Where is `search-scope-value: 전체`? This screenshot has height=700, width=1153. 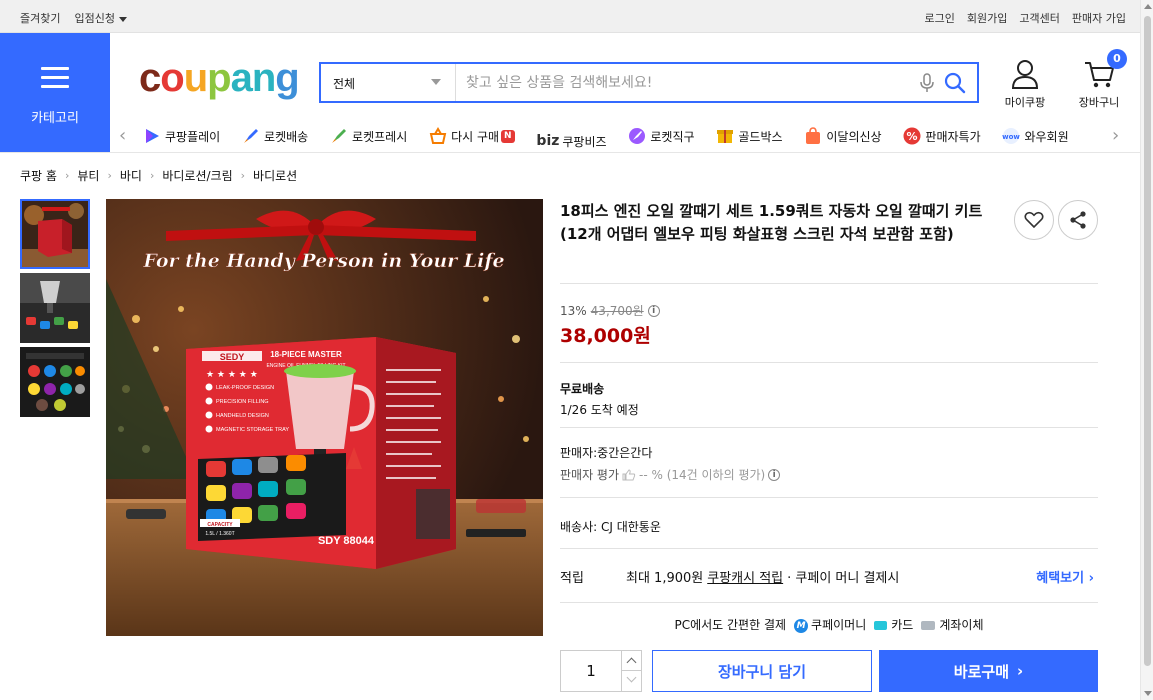 search-scope-value: 전체 is located at coordinates (344, 84).